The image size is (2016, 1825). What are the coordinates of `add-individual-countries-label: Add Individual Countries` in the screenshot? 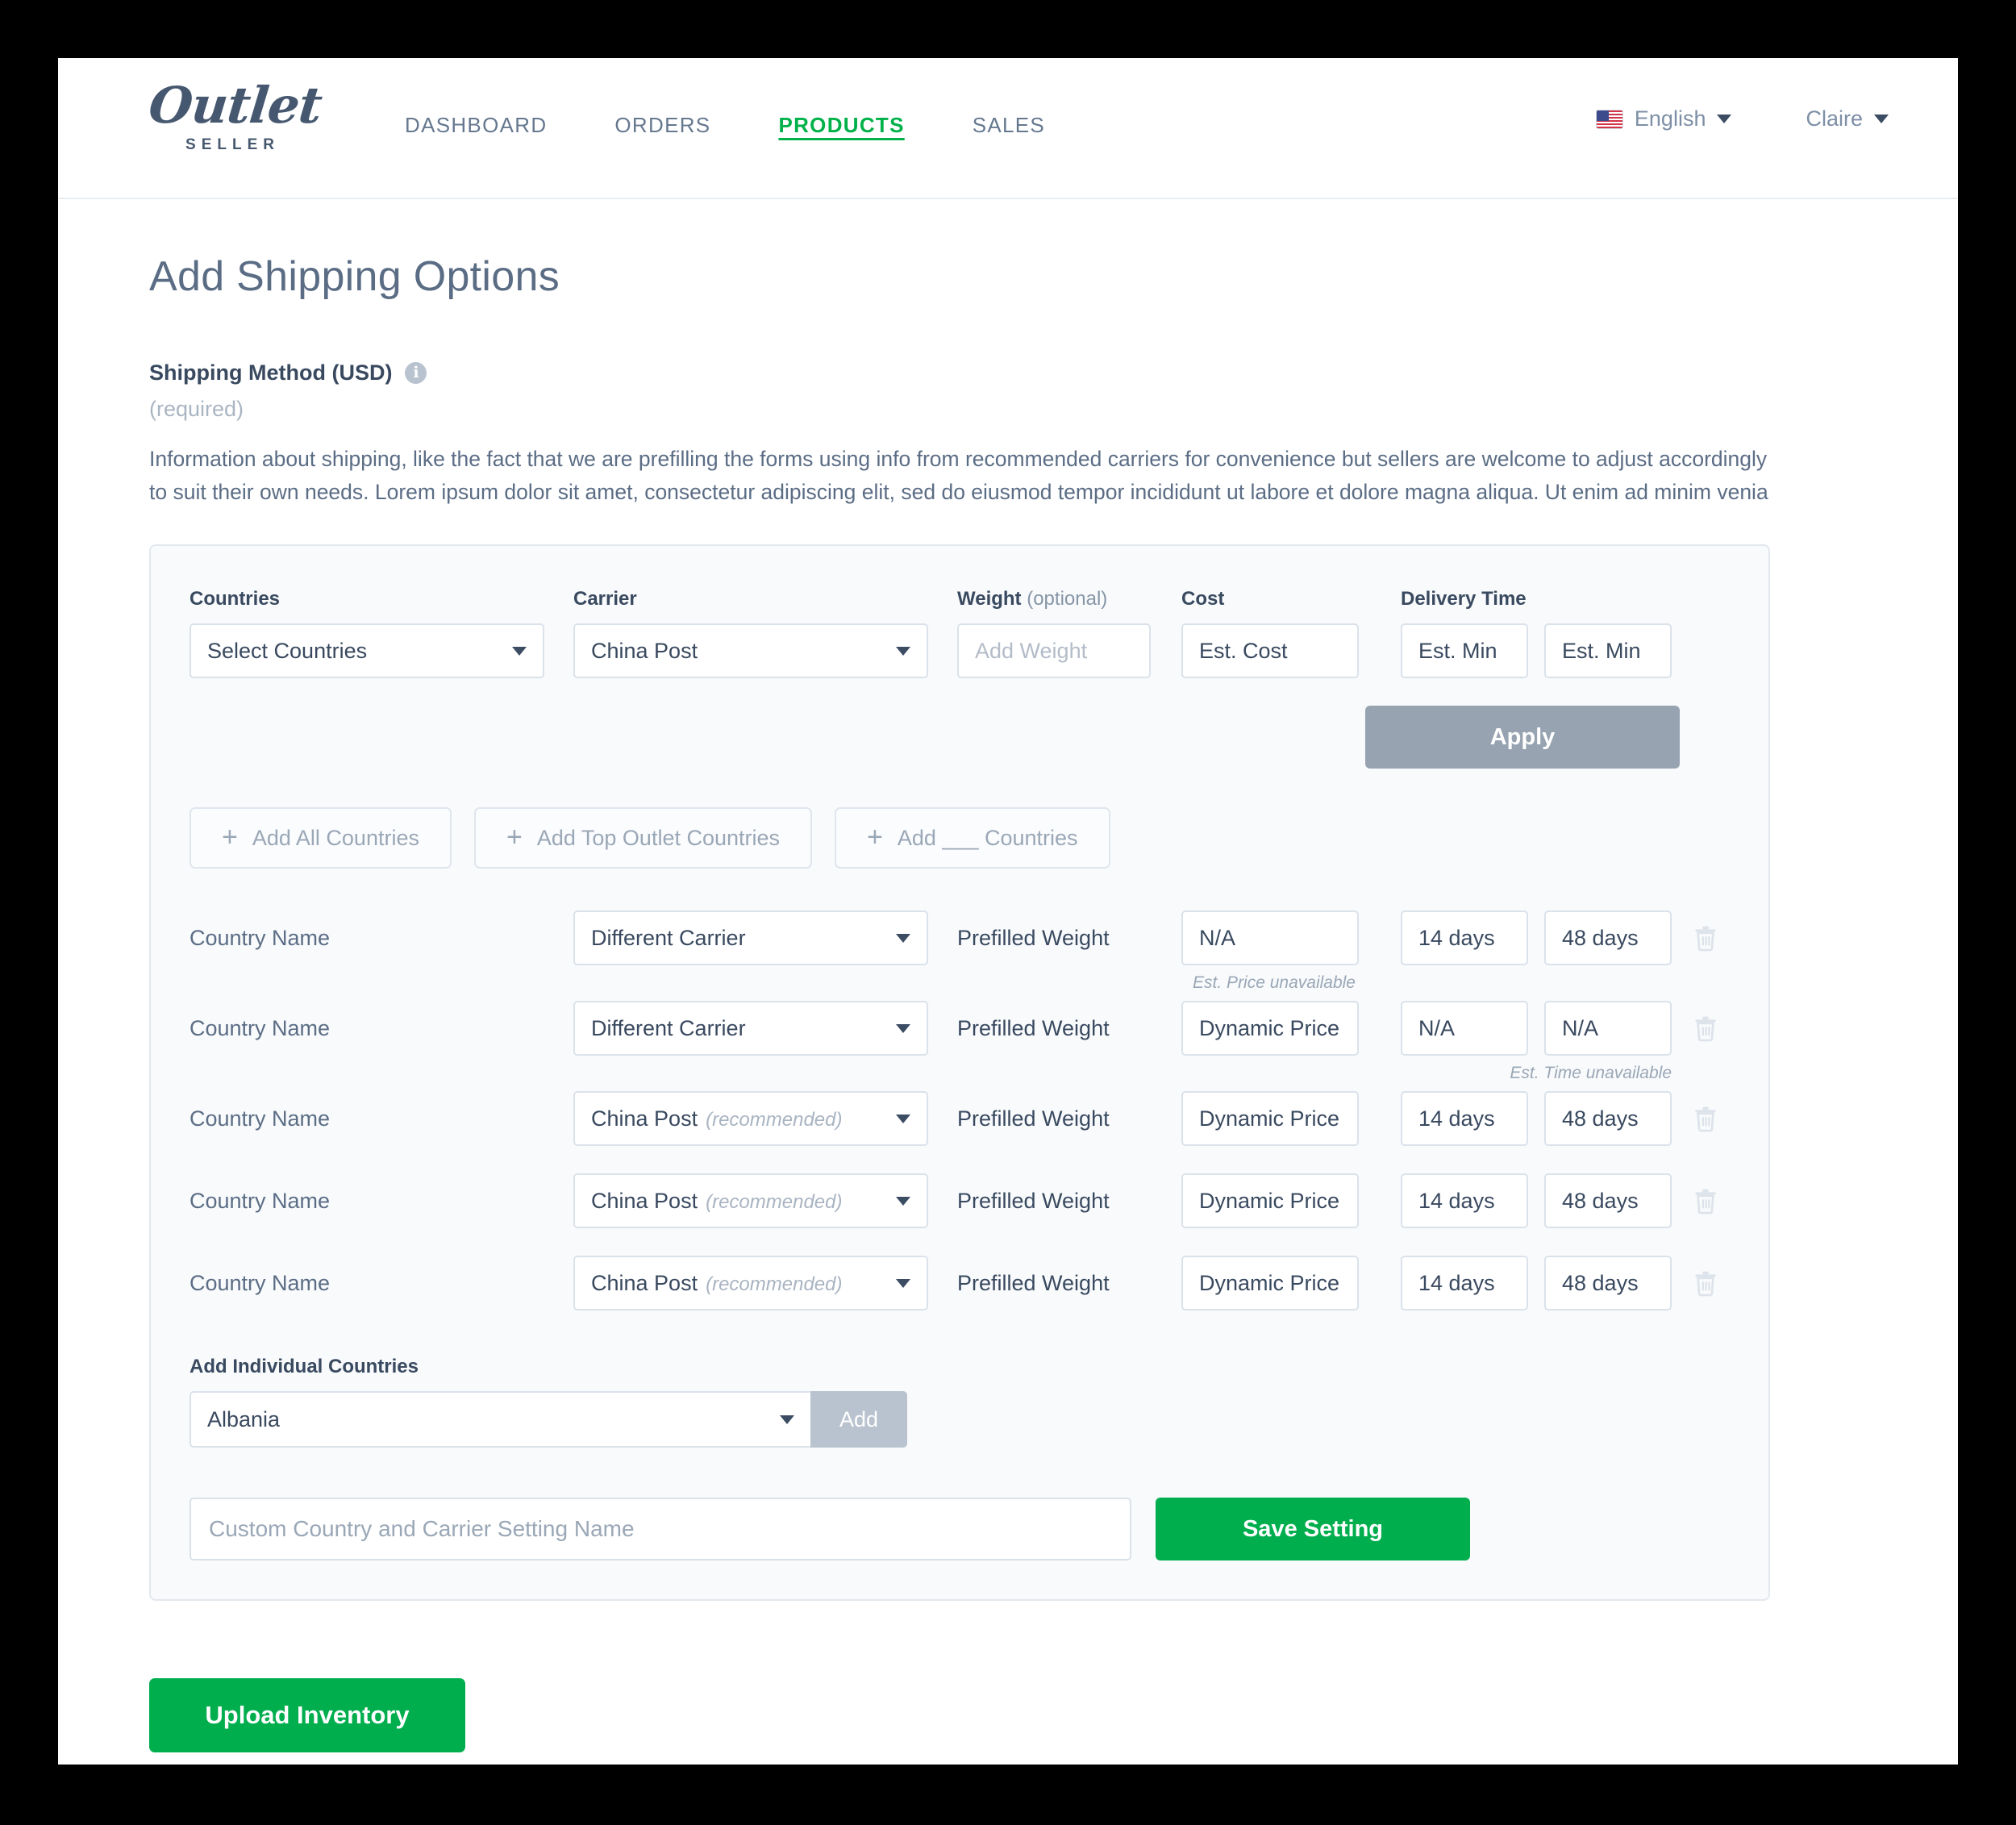 It's located at (304, 1366).